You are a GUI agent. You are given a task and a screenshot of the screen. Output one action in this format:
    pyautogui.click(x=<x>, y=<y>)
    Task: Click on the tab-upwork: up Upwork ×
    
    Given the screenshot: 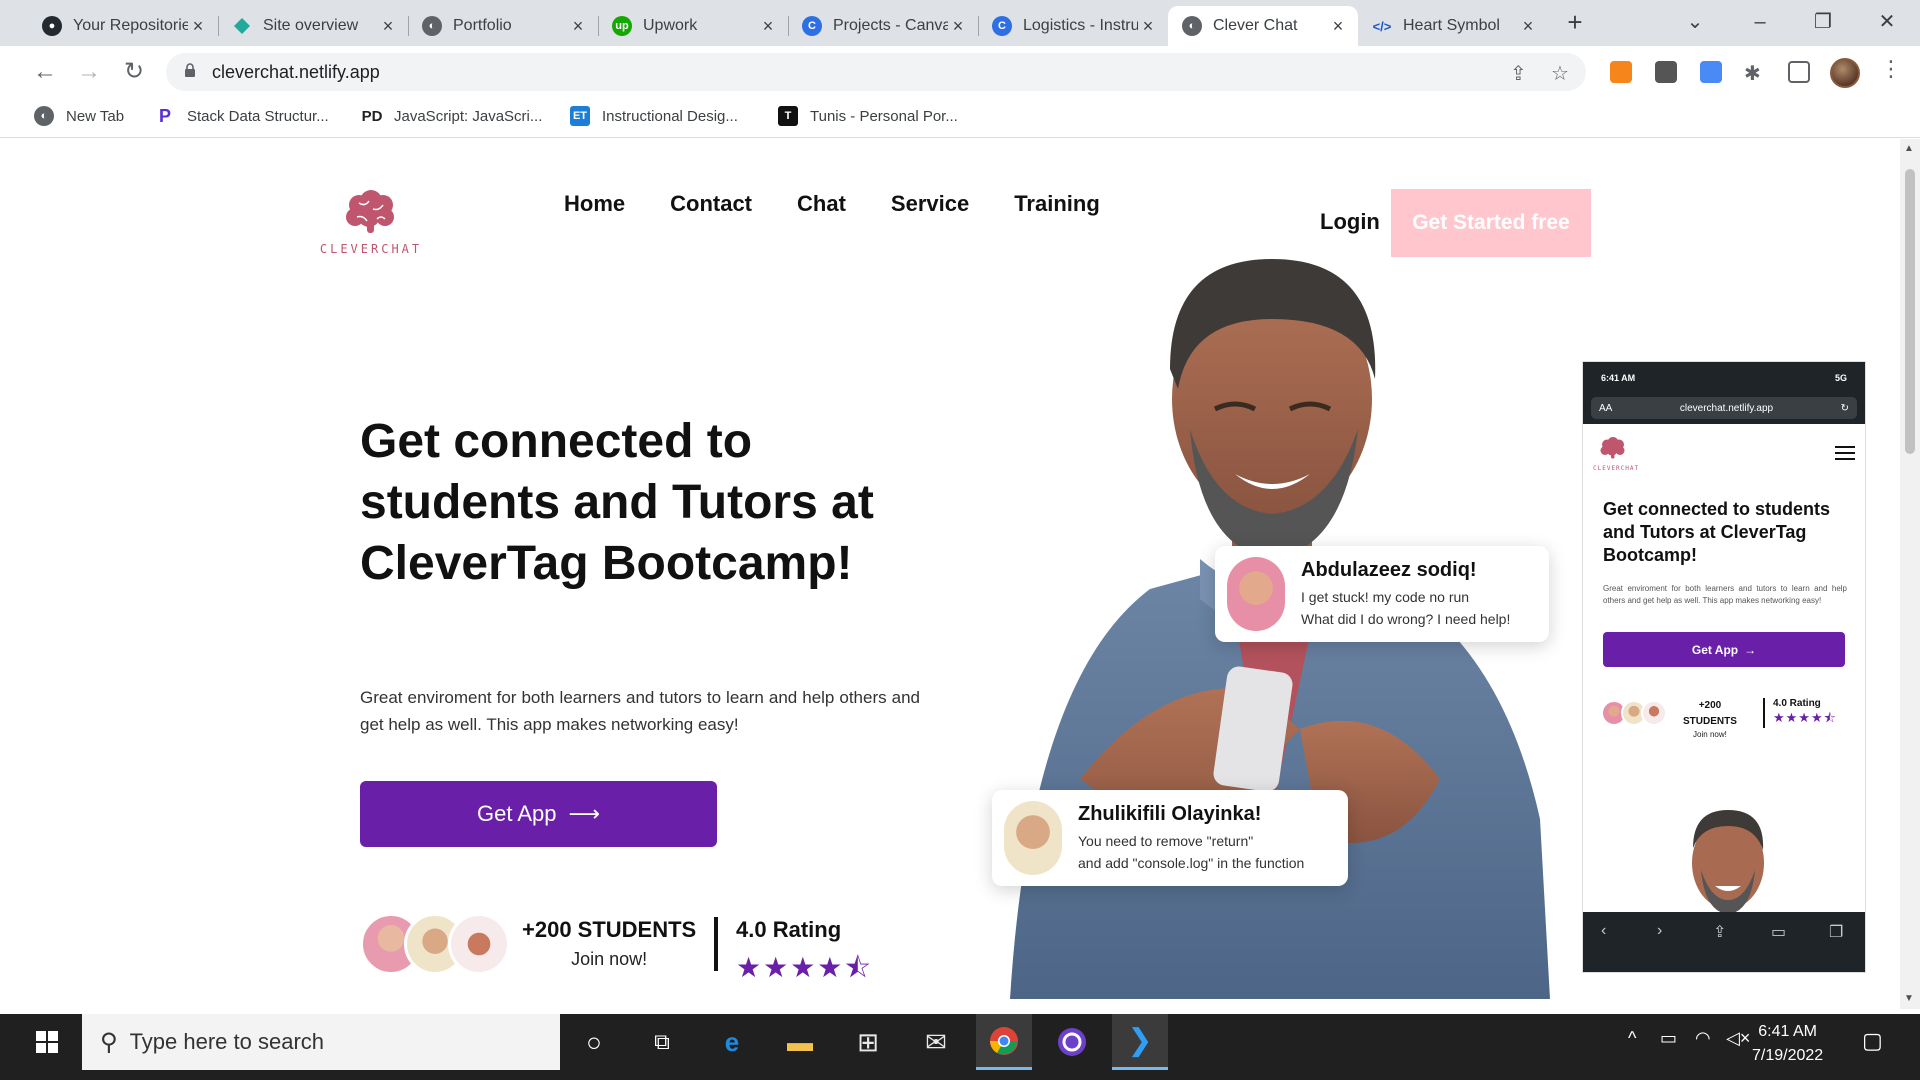 What is the action you would take?
    pyautogui.click(x=693, y=26)
    